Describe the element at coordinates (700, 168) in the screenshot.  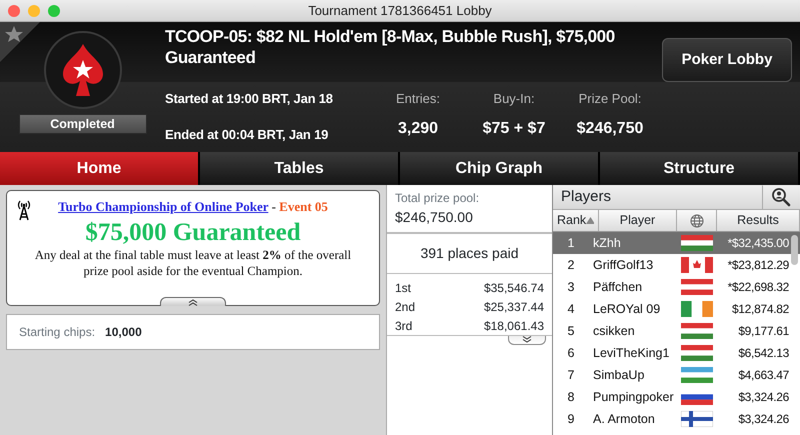
I see `tab: Structure` at that location.